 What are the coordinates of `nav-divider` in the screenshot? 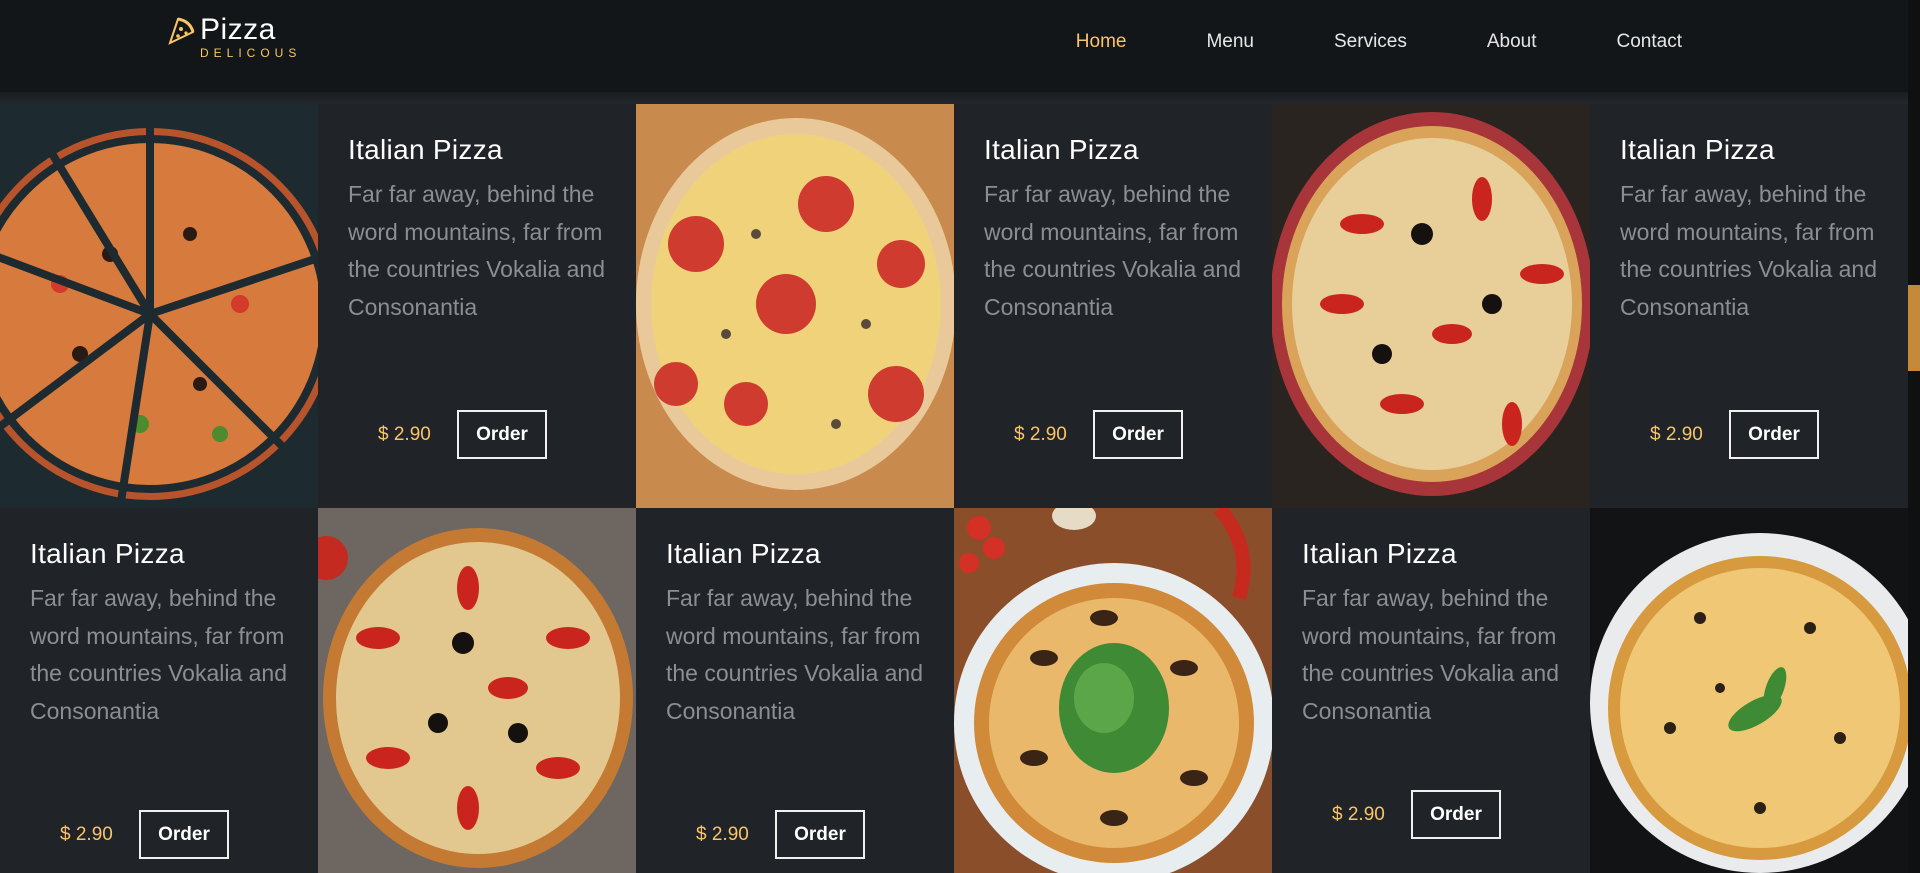 It's located at (954, 98).